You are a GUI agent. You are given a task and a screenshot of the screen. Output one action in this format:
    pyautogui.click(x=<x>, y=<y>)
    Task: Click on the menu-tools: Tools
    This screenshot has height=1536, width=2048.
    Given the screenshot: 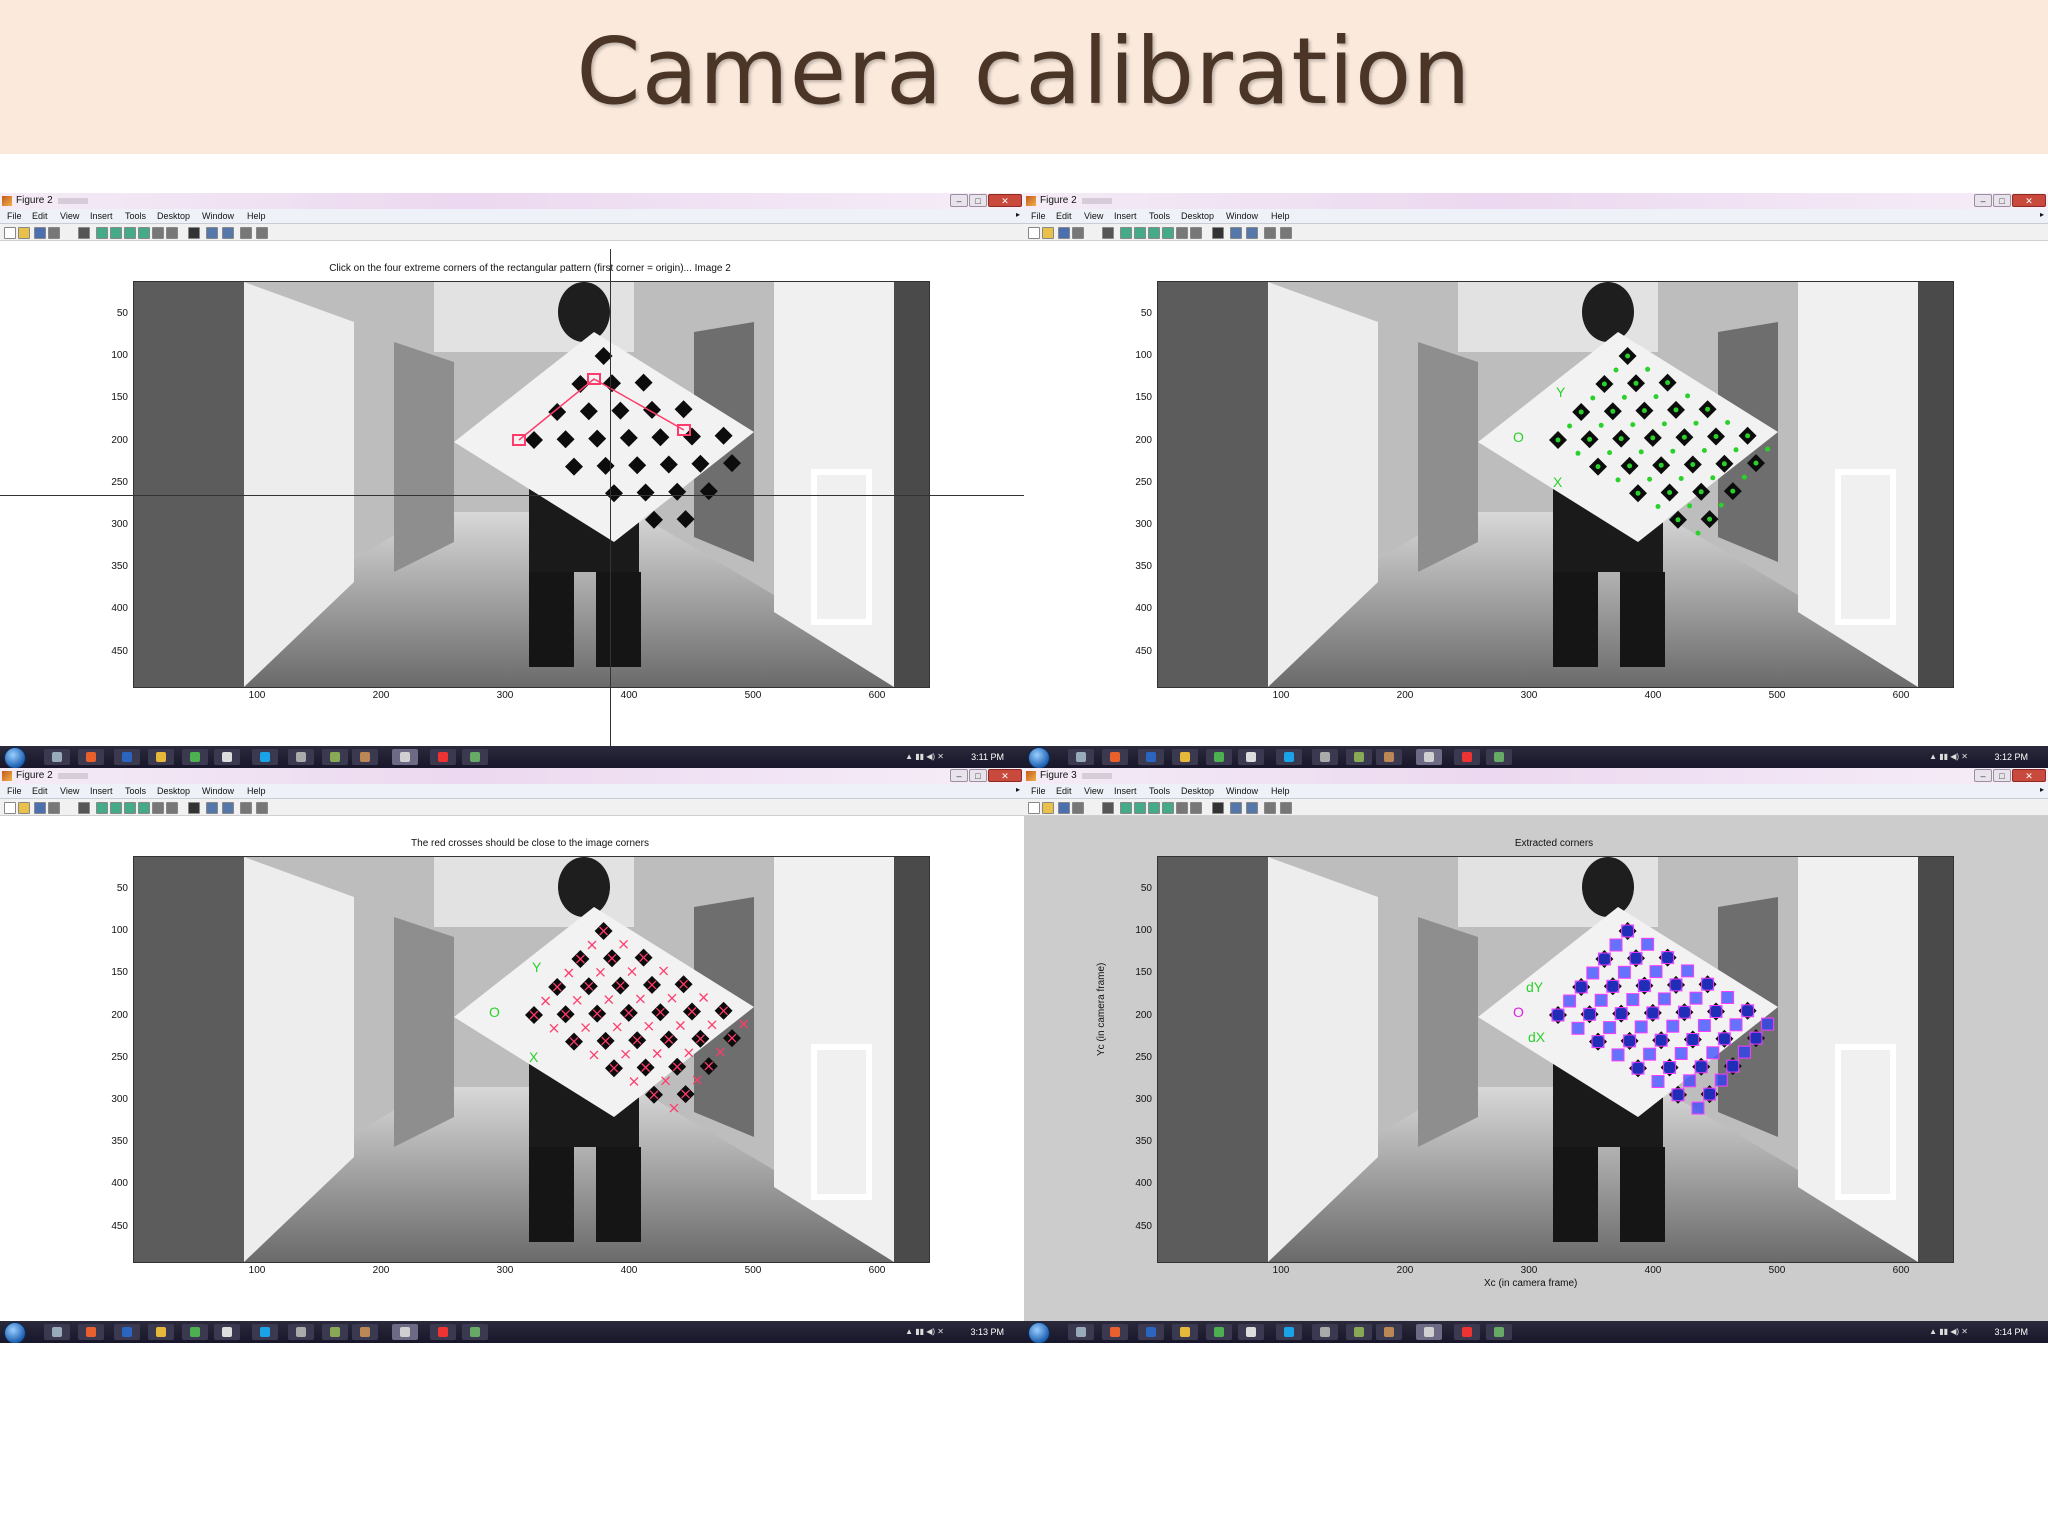 What is the action you would take?
    pyautogui.click(x=1159, y=791)
    